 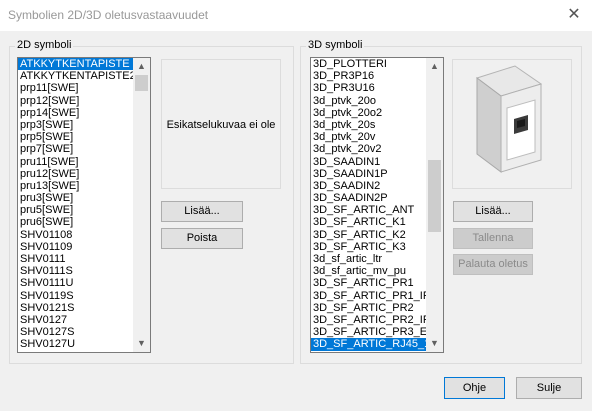 I want to click on list-item: pru13[SWE], so click(x=75, y=186).